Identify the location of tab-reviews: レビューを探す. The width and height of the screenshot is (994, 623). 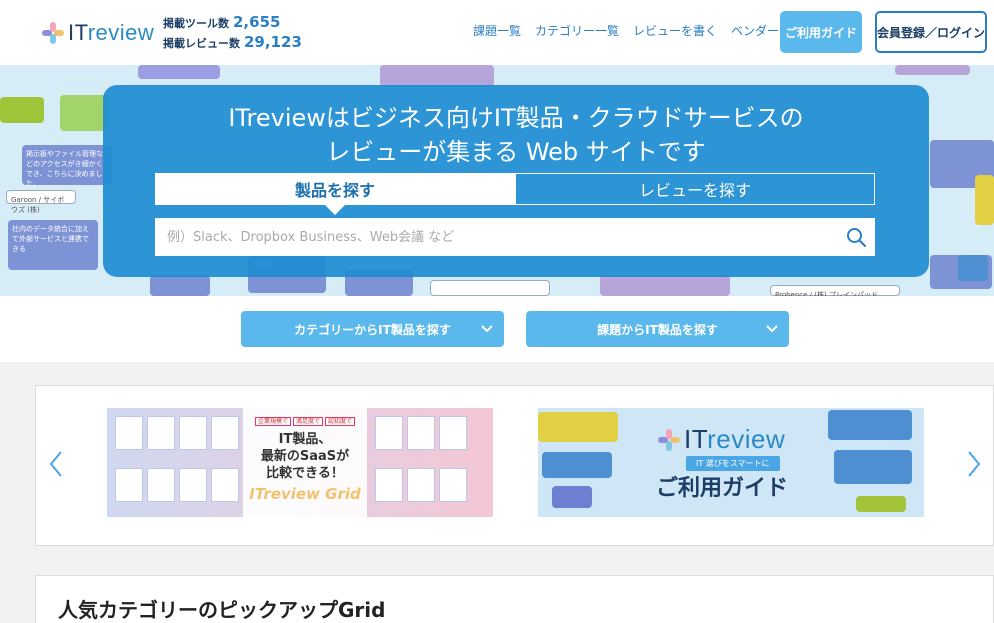
(695, 189).